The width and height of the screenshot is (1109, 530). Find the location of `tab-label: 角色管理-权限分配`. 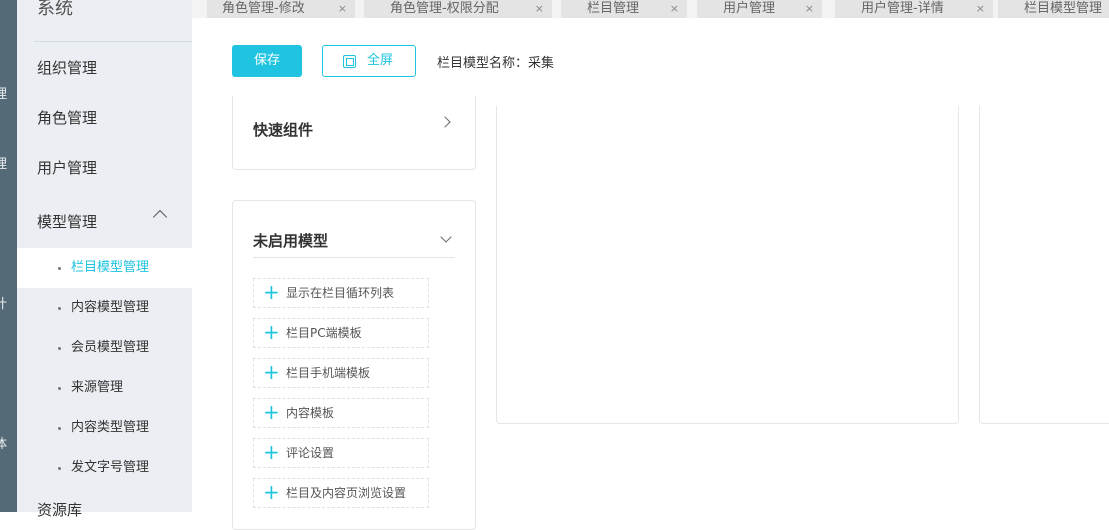

tab-label: 角色管理-权限分配 is located at coordinates (444, 8).